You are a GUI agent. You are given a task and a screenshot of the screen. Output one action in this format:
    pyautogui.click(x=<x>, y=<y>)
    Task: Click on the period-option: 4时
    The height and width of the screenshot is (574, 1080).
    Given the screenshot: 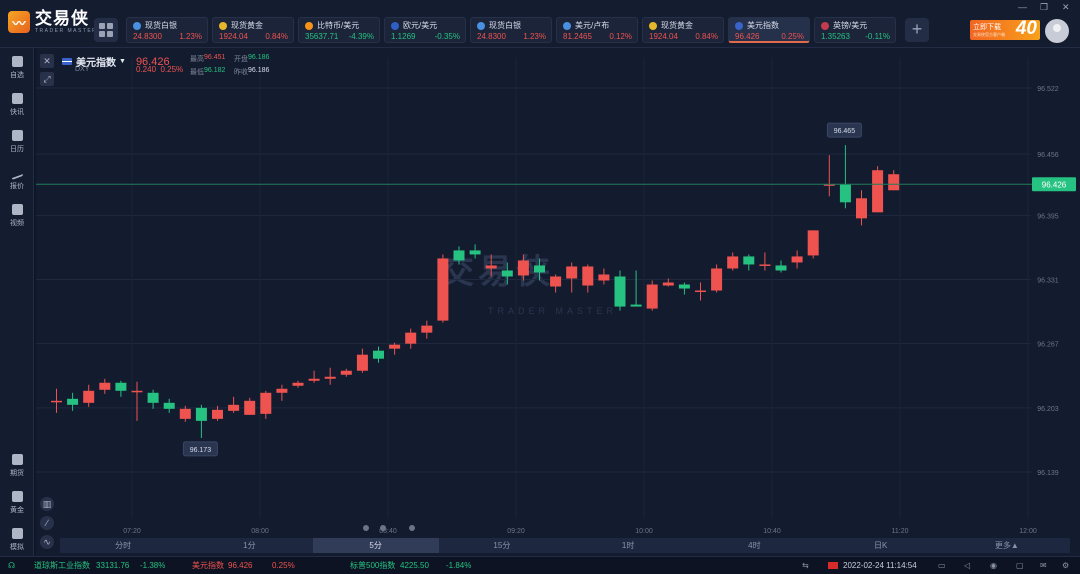 What is the action you would take?
    pyautogui.click(x=754, y=545)
    